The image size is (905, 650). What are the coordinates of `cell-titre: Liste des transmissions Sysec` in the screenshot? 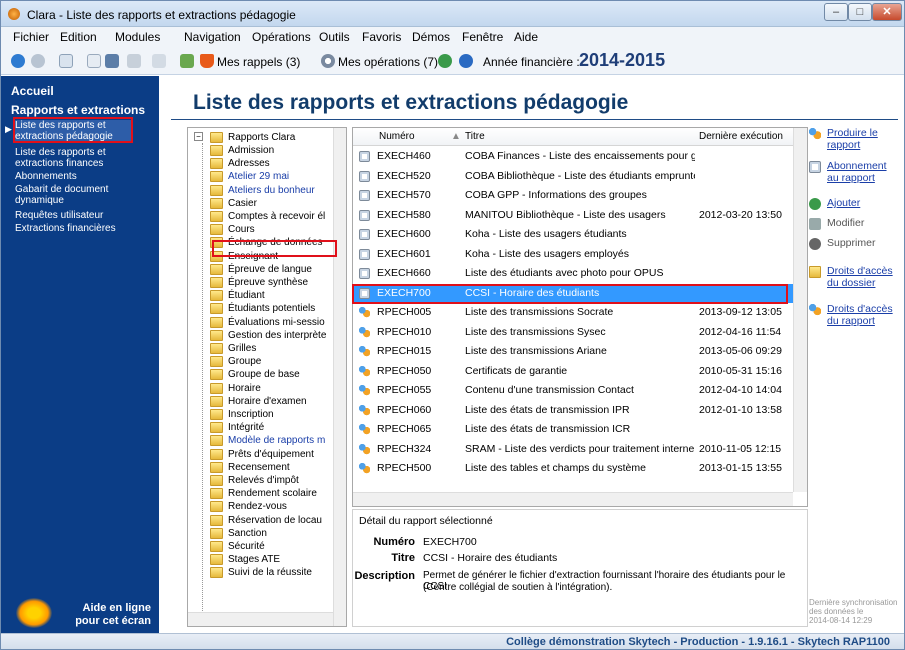 It's located at (535, 331).